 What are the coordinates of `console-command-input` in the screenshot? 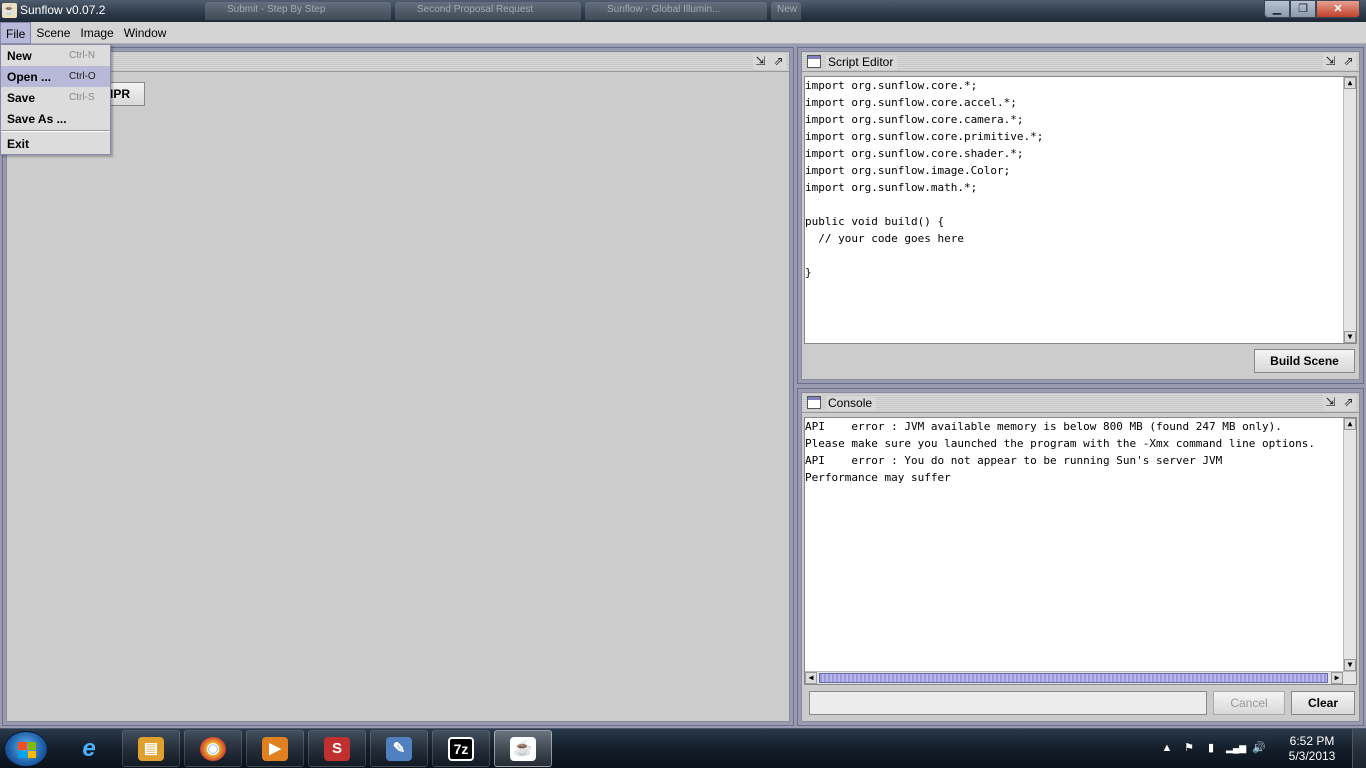 It's located at (1008, 703).